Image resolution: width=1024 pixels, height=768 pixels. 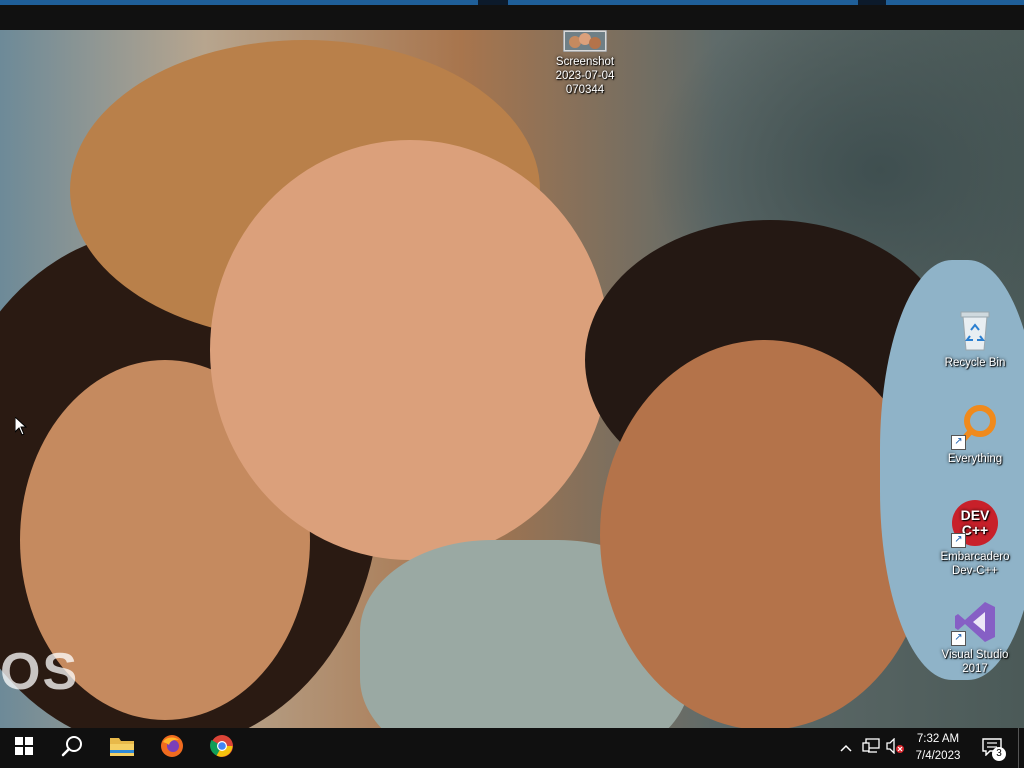 What do you see at coordinates (585, 76) in the screenshot?
I see `desktop-icon-label: 2023-07-04` at bounding box center [585, 76].